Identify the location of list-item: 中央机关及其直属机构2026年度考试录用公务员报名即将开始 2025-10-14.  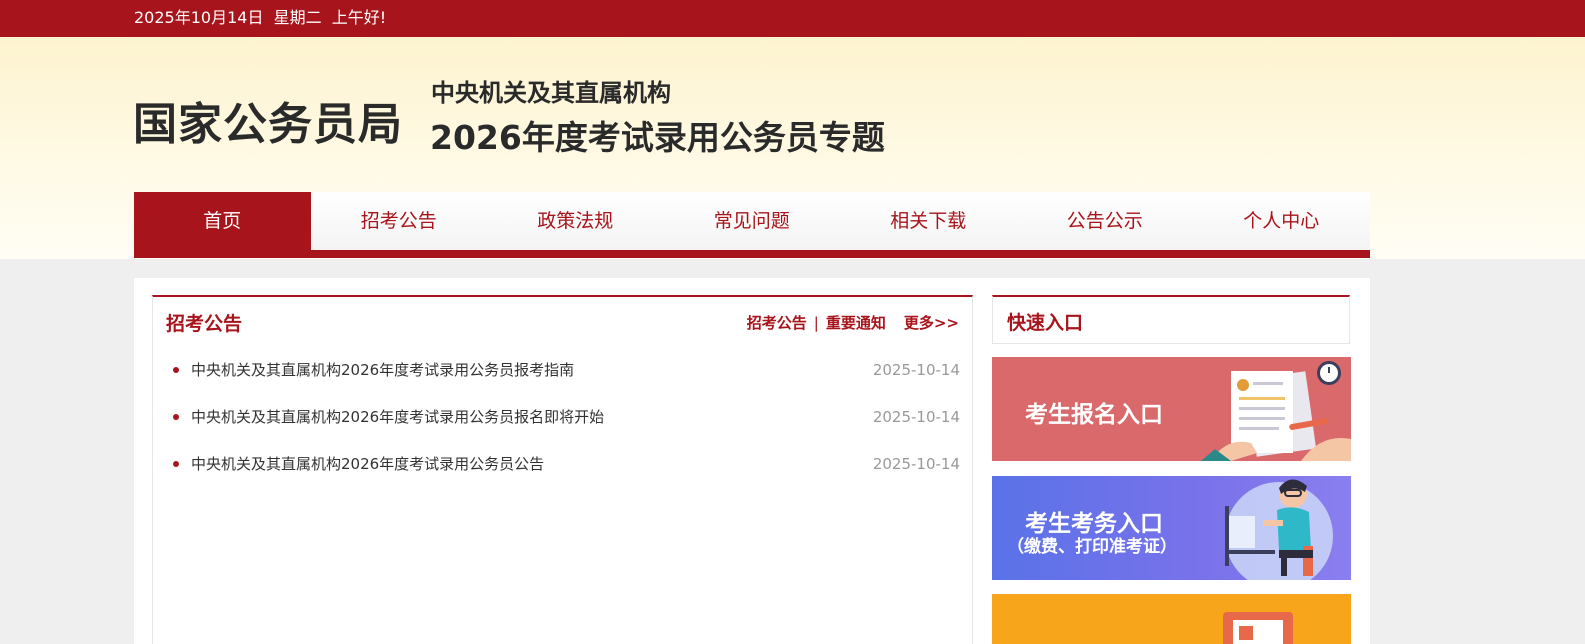
(562, 425).